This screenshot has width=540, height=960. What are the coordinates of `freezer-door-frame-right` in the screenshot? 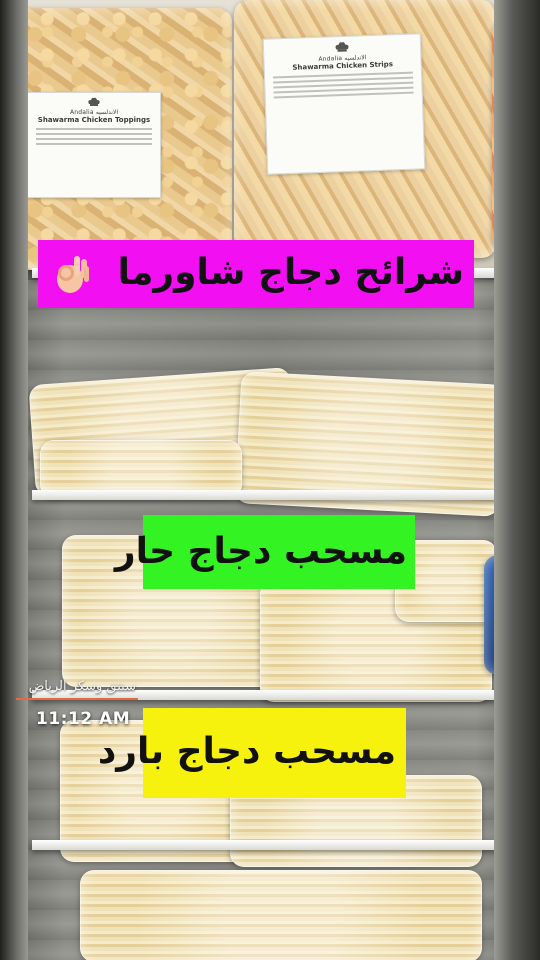 It's located at (517, 480).